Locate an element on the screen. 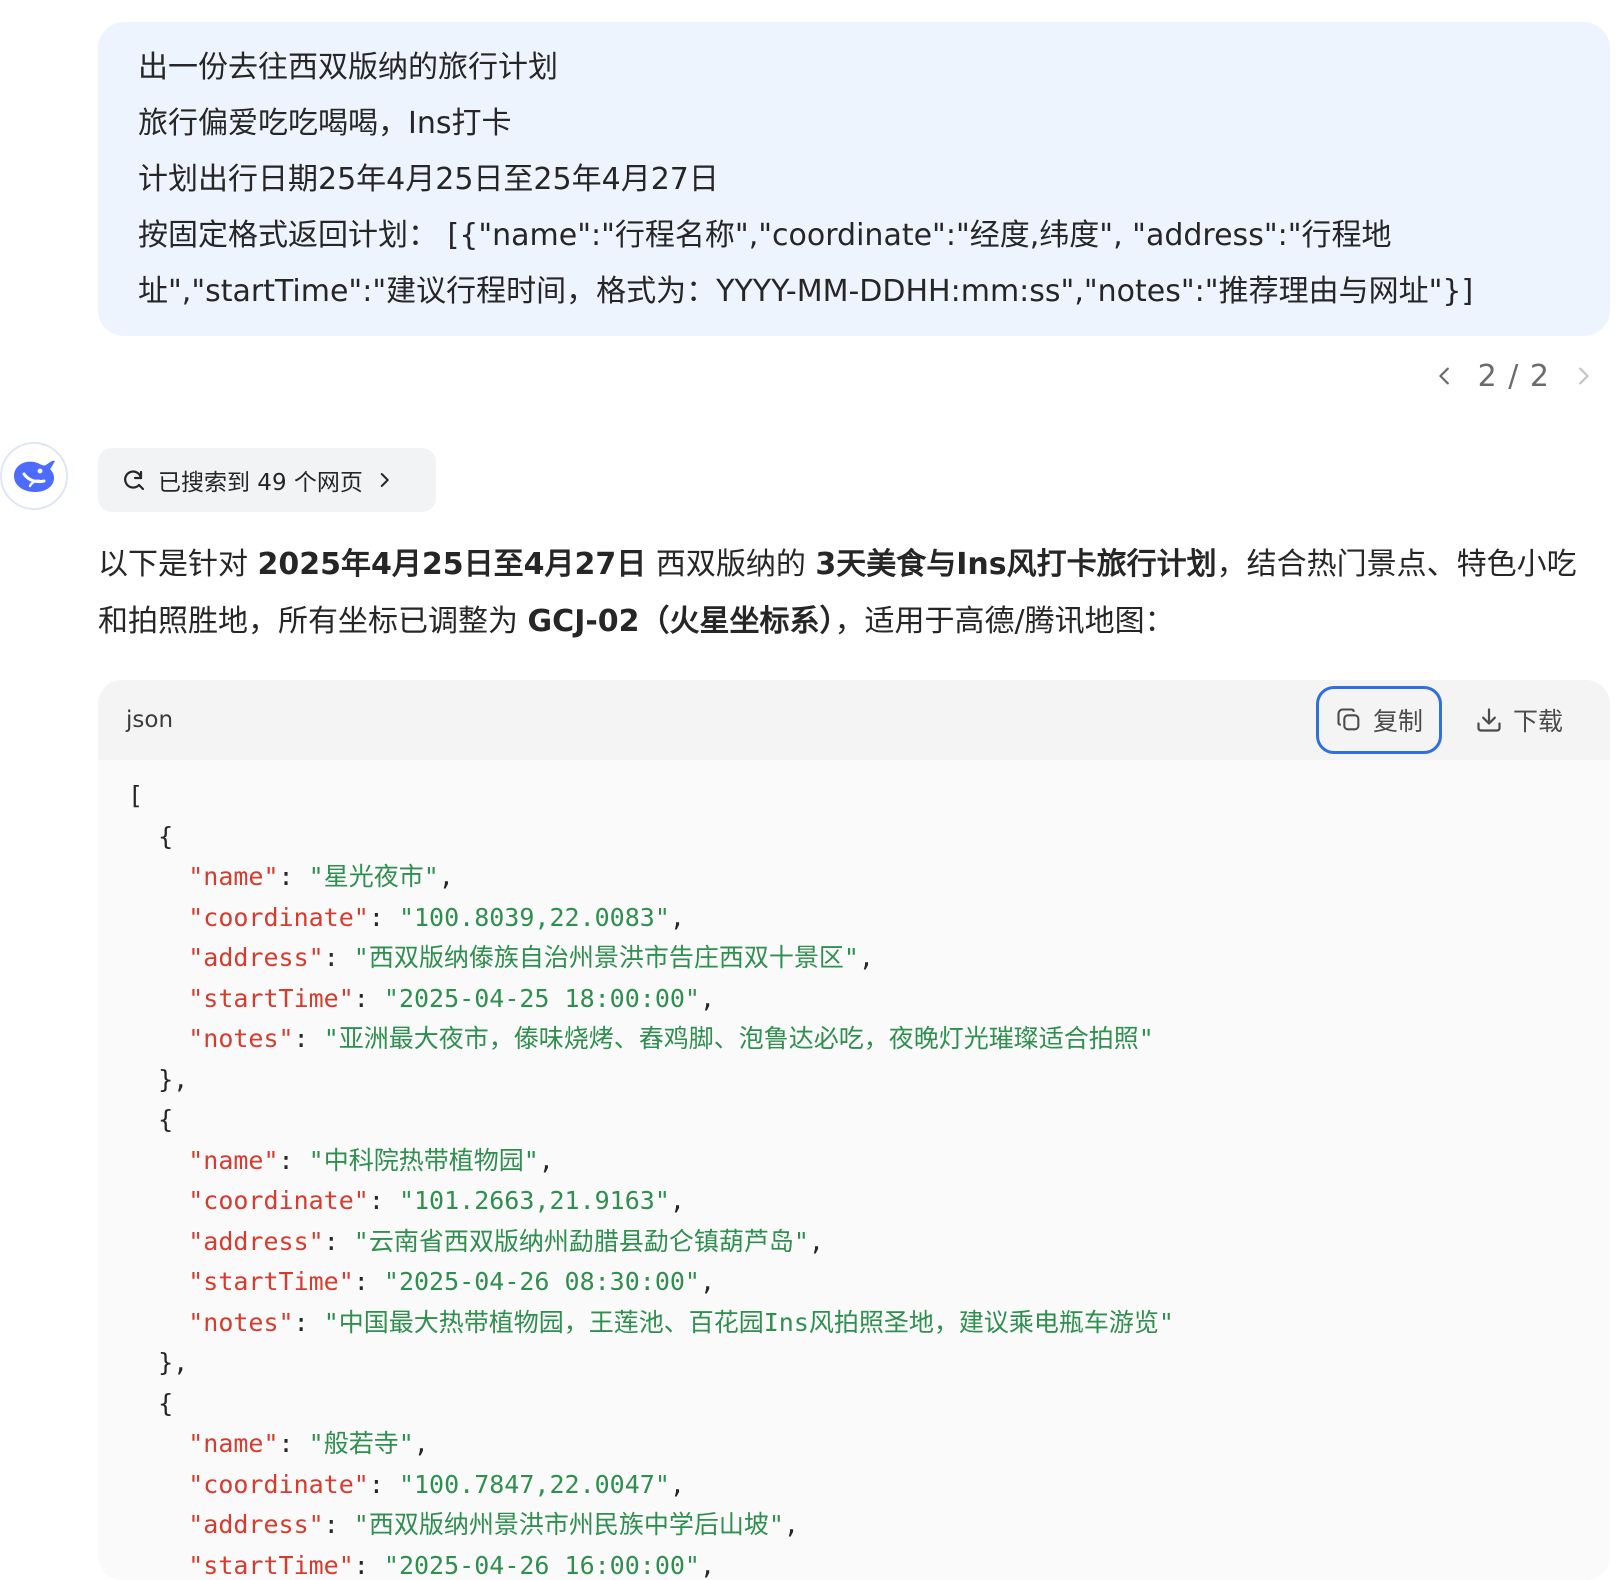 Image resolution: width=1618 pixels, height=1580 pixels. answer-text: 西双版纳的 is located at coordinates (731, 564).